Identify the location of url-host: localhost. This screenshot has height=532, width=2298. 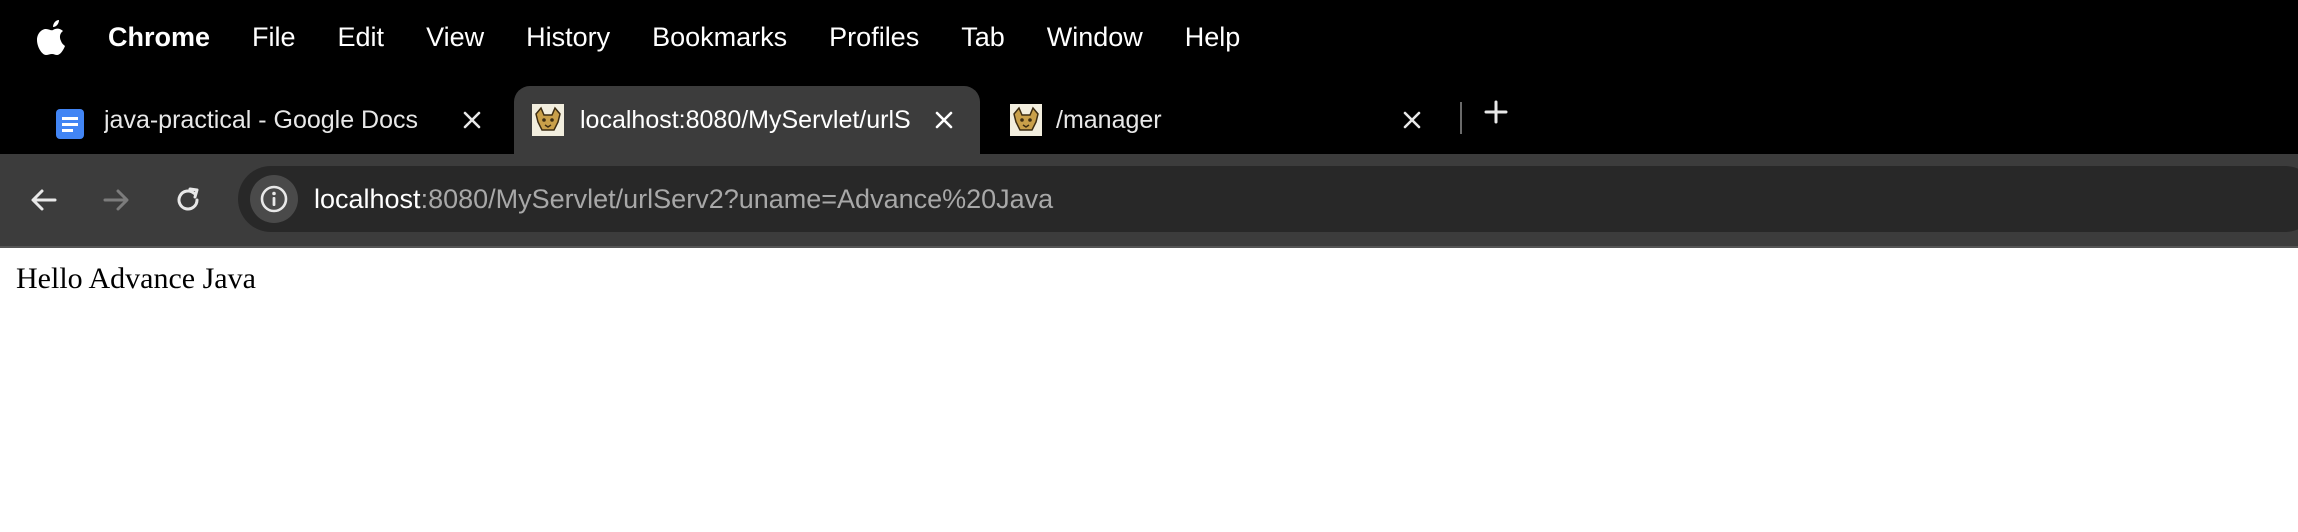
(367, 199).